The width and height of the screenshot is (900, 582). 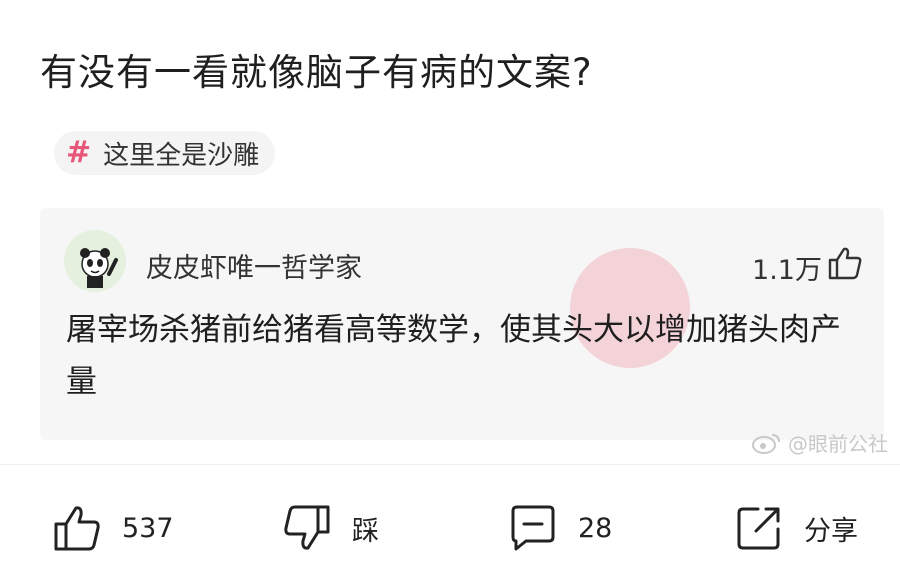 I want to click on dislike-button: 踩, so click(x=330, y=528).